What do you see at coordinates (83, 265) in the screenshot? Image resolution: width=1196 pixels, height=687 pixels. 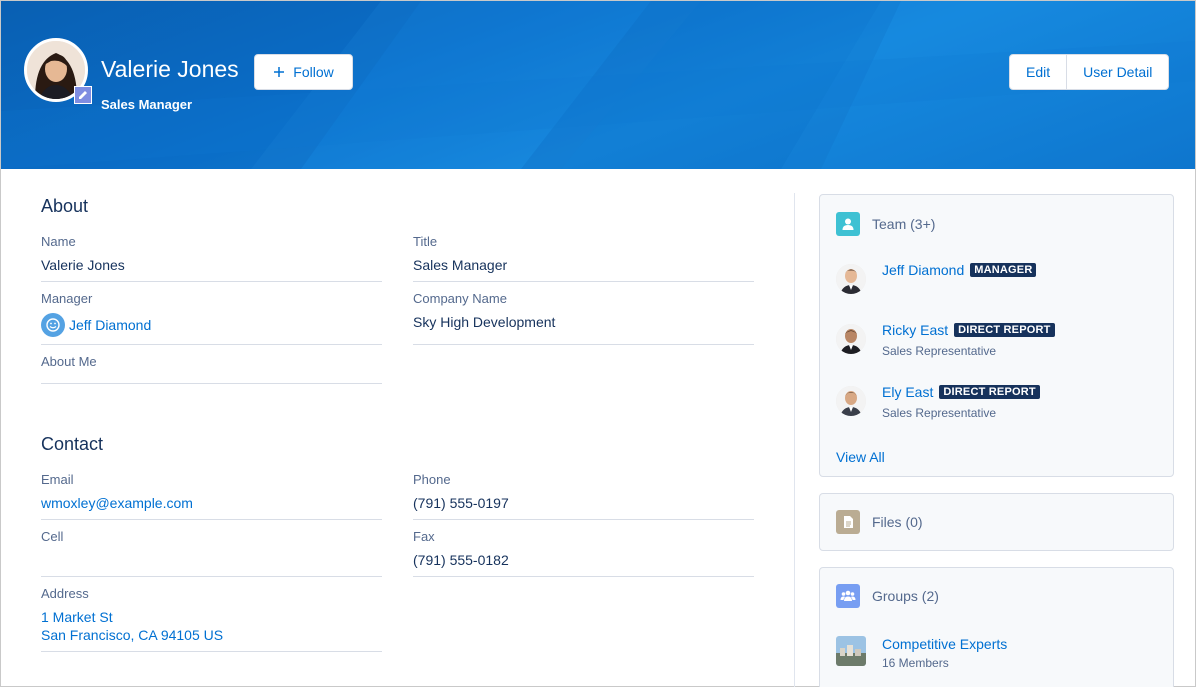 I see `name-value: Valerie Jones` at bounding box center [83, 265].